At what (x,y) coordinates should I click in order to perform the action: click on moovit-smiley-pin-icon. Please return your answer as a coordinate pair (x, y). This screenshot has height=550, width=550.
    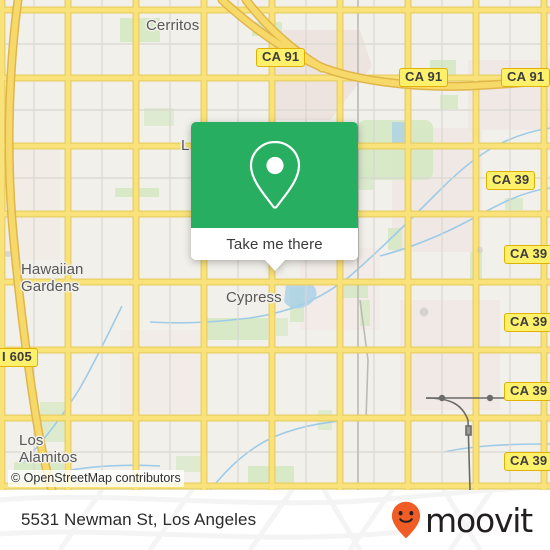
    Looking at the image, I should click on (406, 519).